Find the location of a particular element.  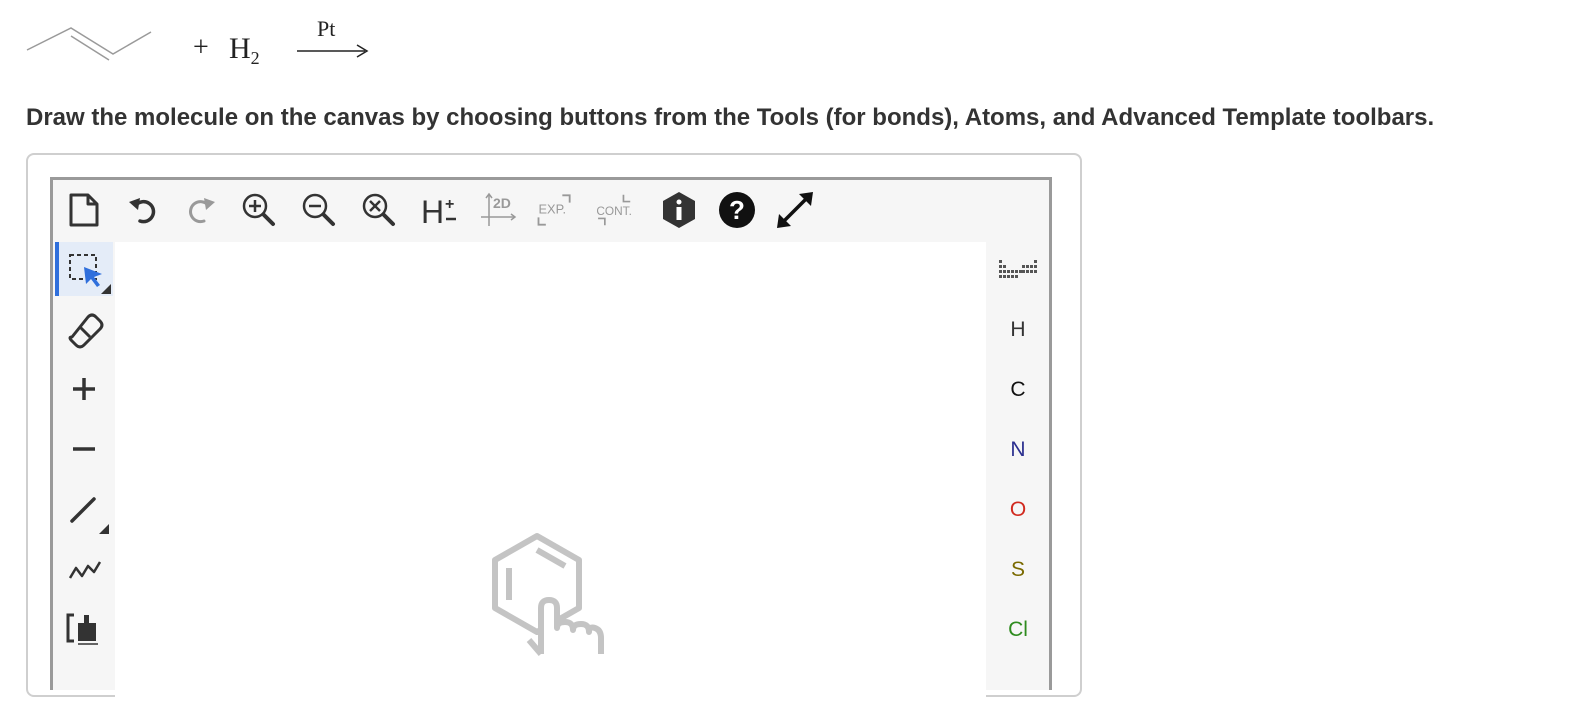

chain-icon is located at coordinates (85, 570).